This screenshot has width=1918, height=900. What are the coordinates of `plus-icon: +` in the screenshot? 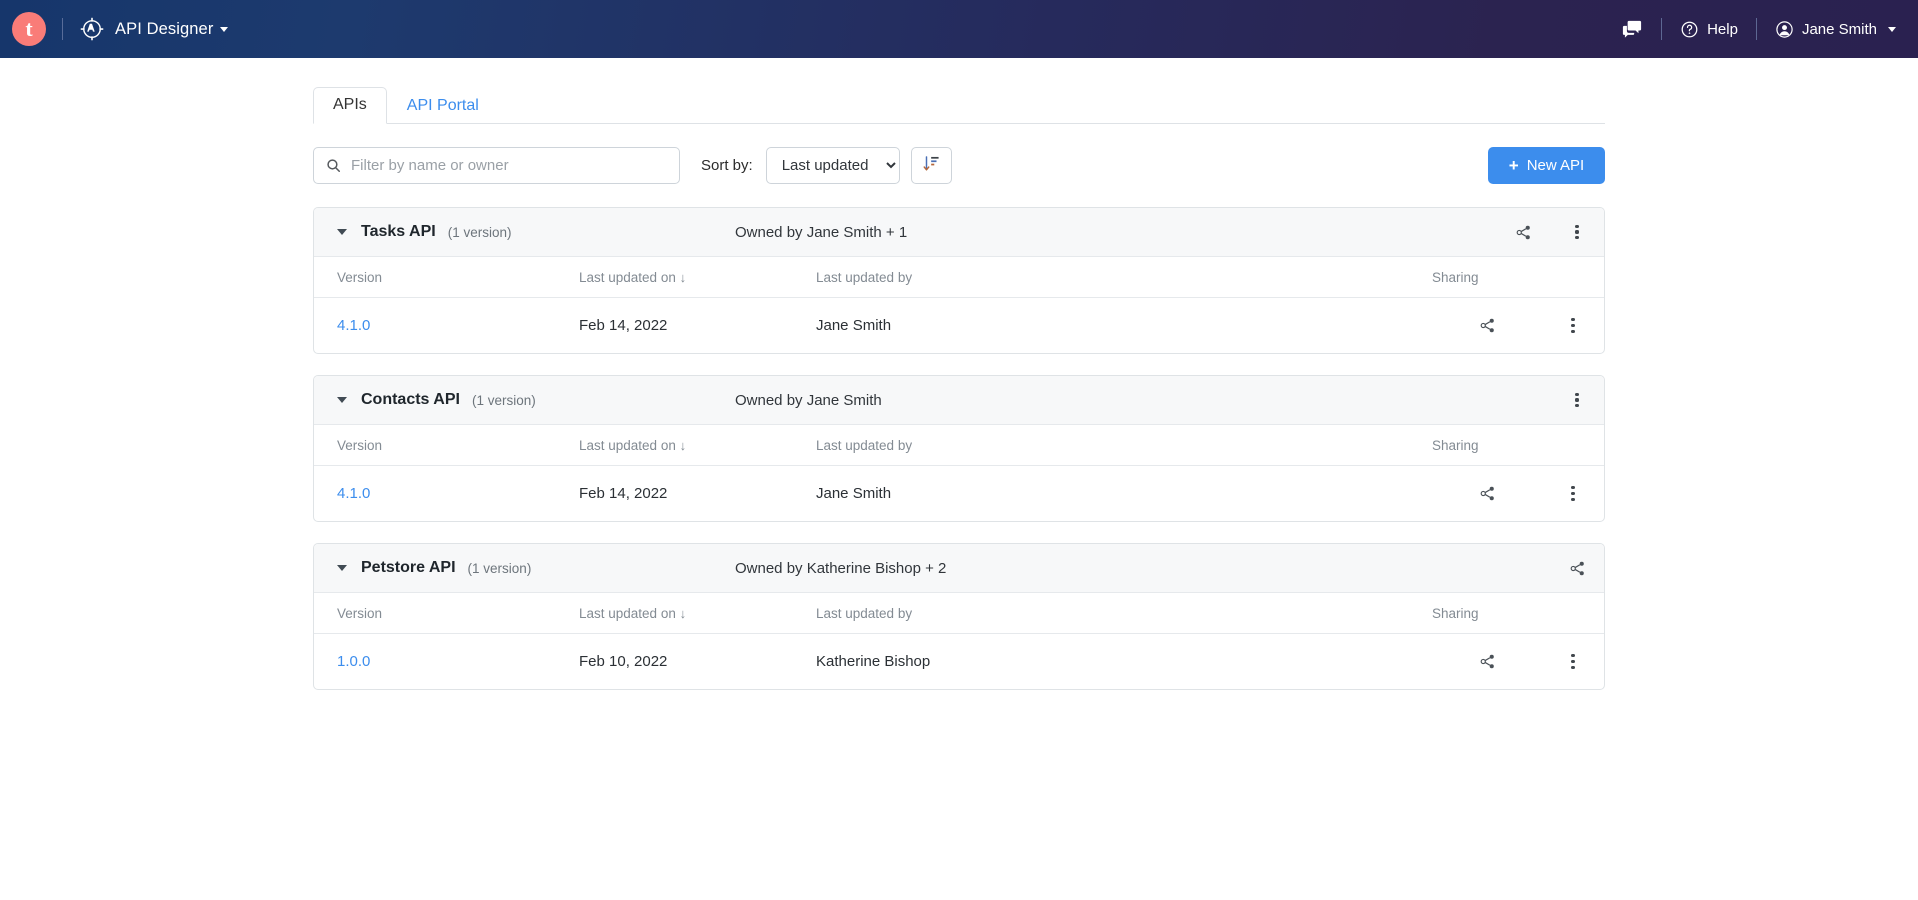 It's located at (1513, 165).